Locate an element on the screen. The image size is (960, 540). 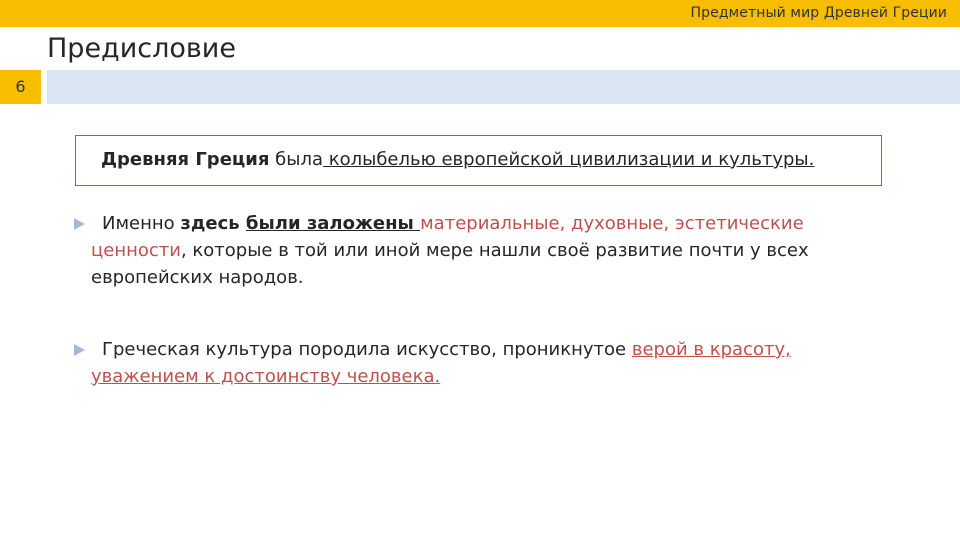
bullet-1-red-2: ценности is located at coordinates (136, 250).